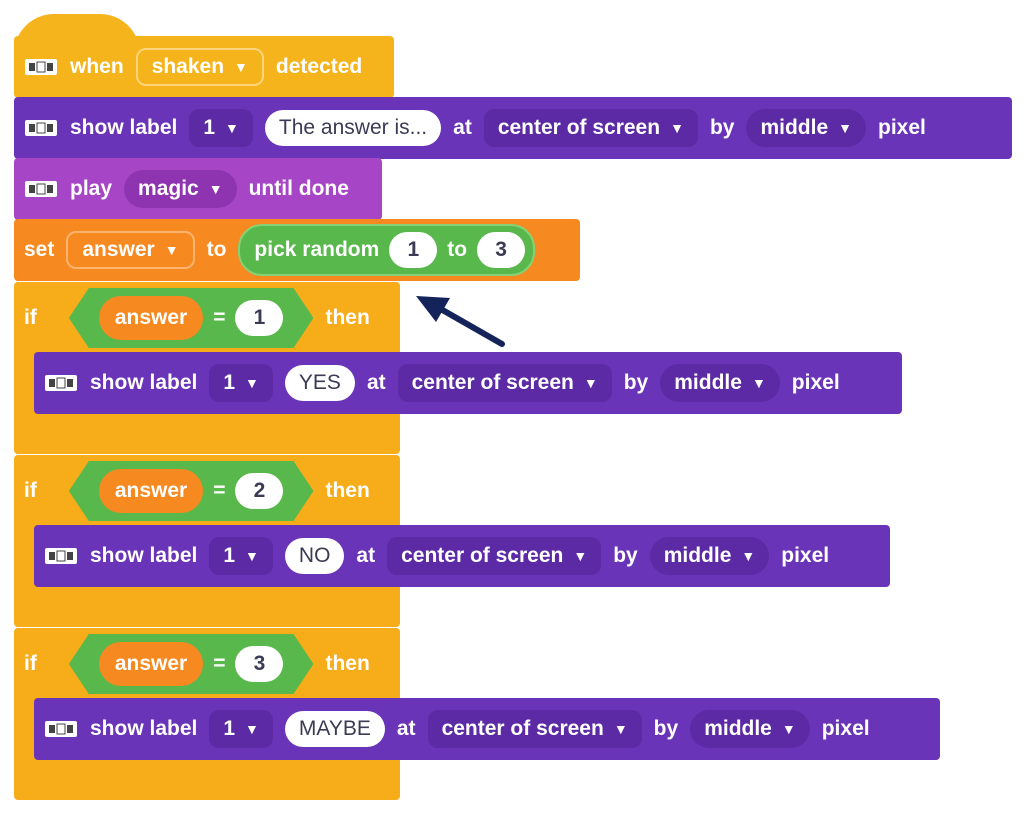  I want to click on if-condition-row: if answer = 3 then, so click(197, 664).